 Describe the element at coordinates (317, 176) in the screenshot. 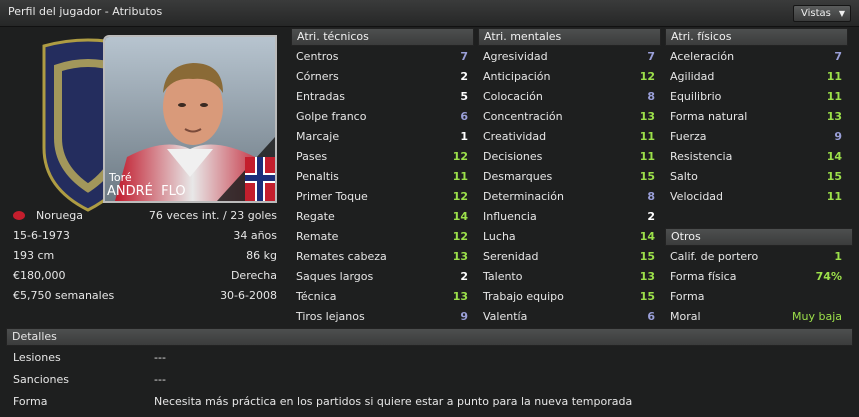

I see `technical-attribute-label: Penaltis` at that location.